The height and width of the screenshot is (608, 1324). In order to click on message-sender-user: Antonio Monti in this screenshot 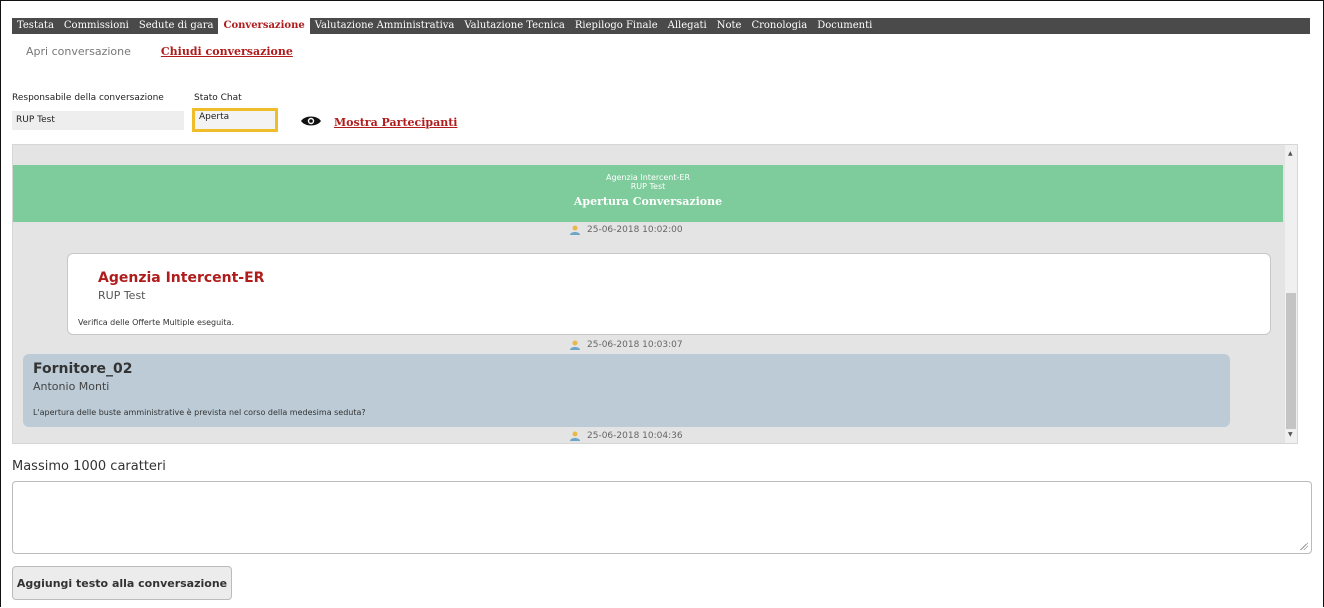, I will do `click(71, 386)`.